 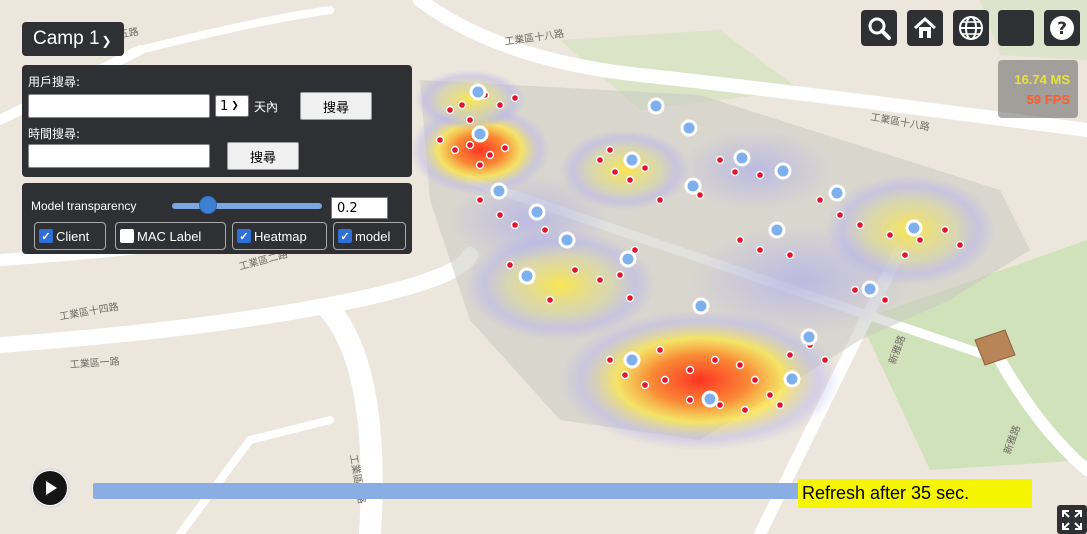 What do you see at coordinates (373, 236) in the screenshot?
I see `model-checkbox-label: model` at bounding box center [373, 236].